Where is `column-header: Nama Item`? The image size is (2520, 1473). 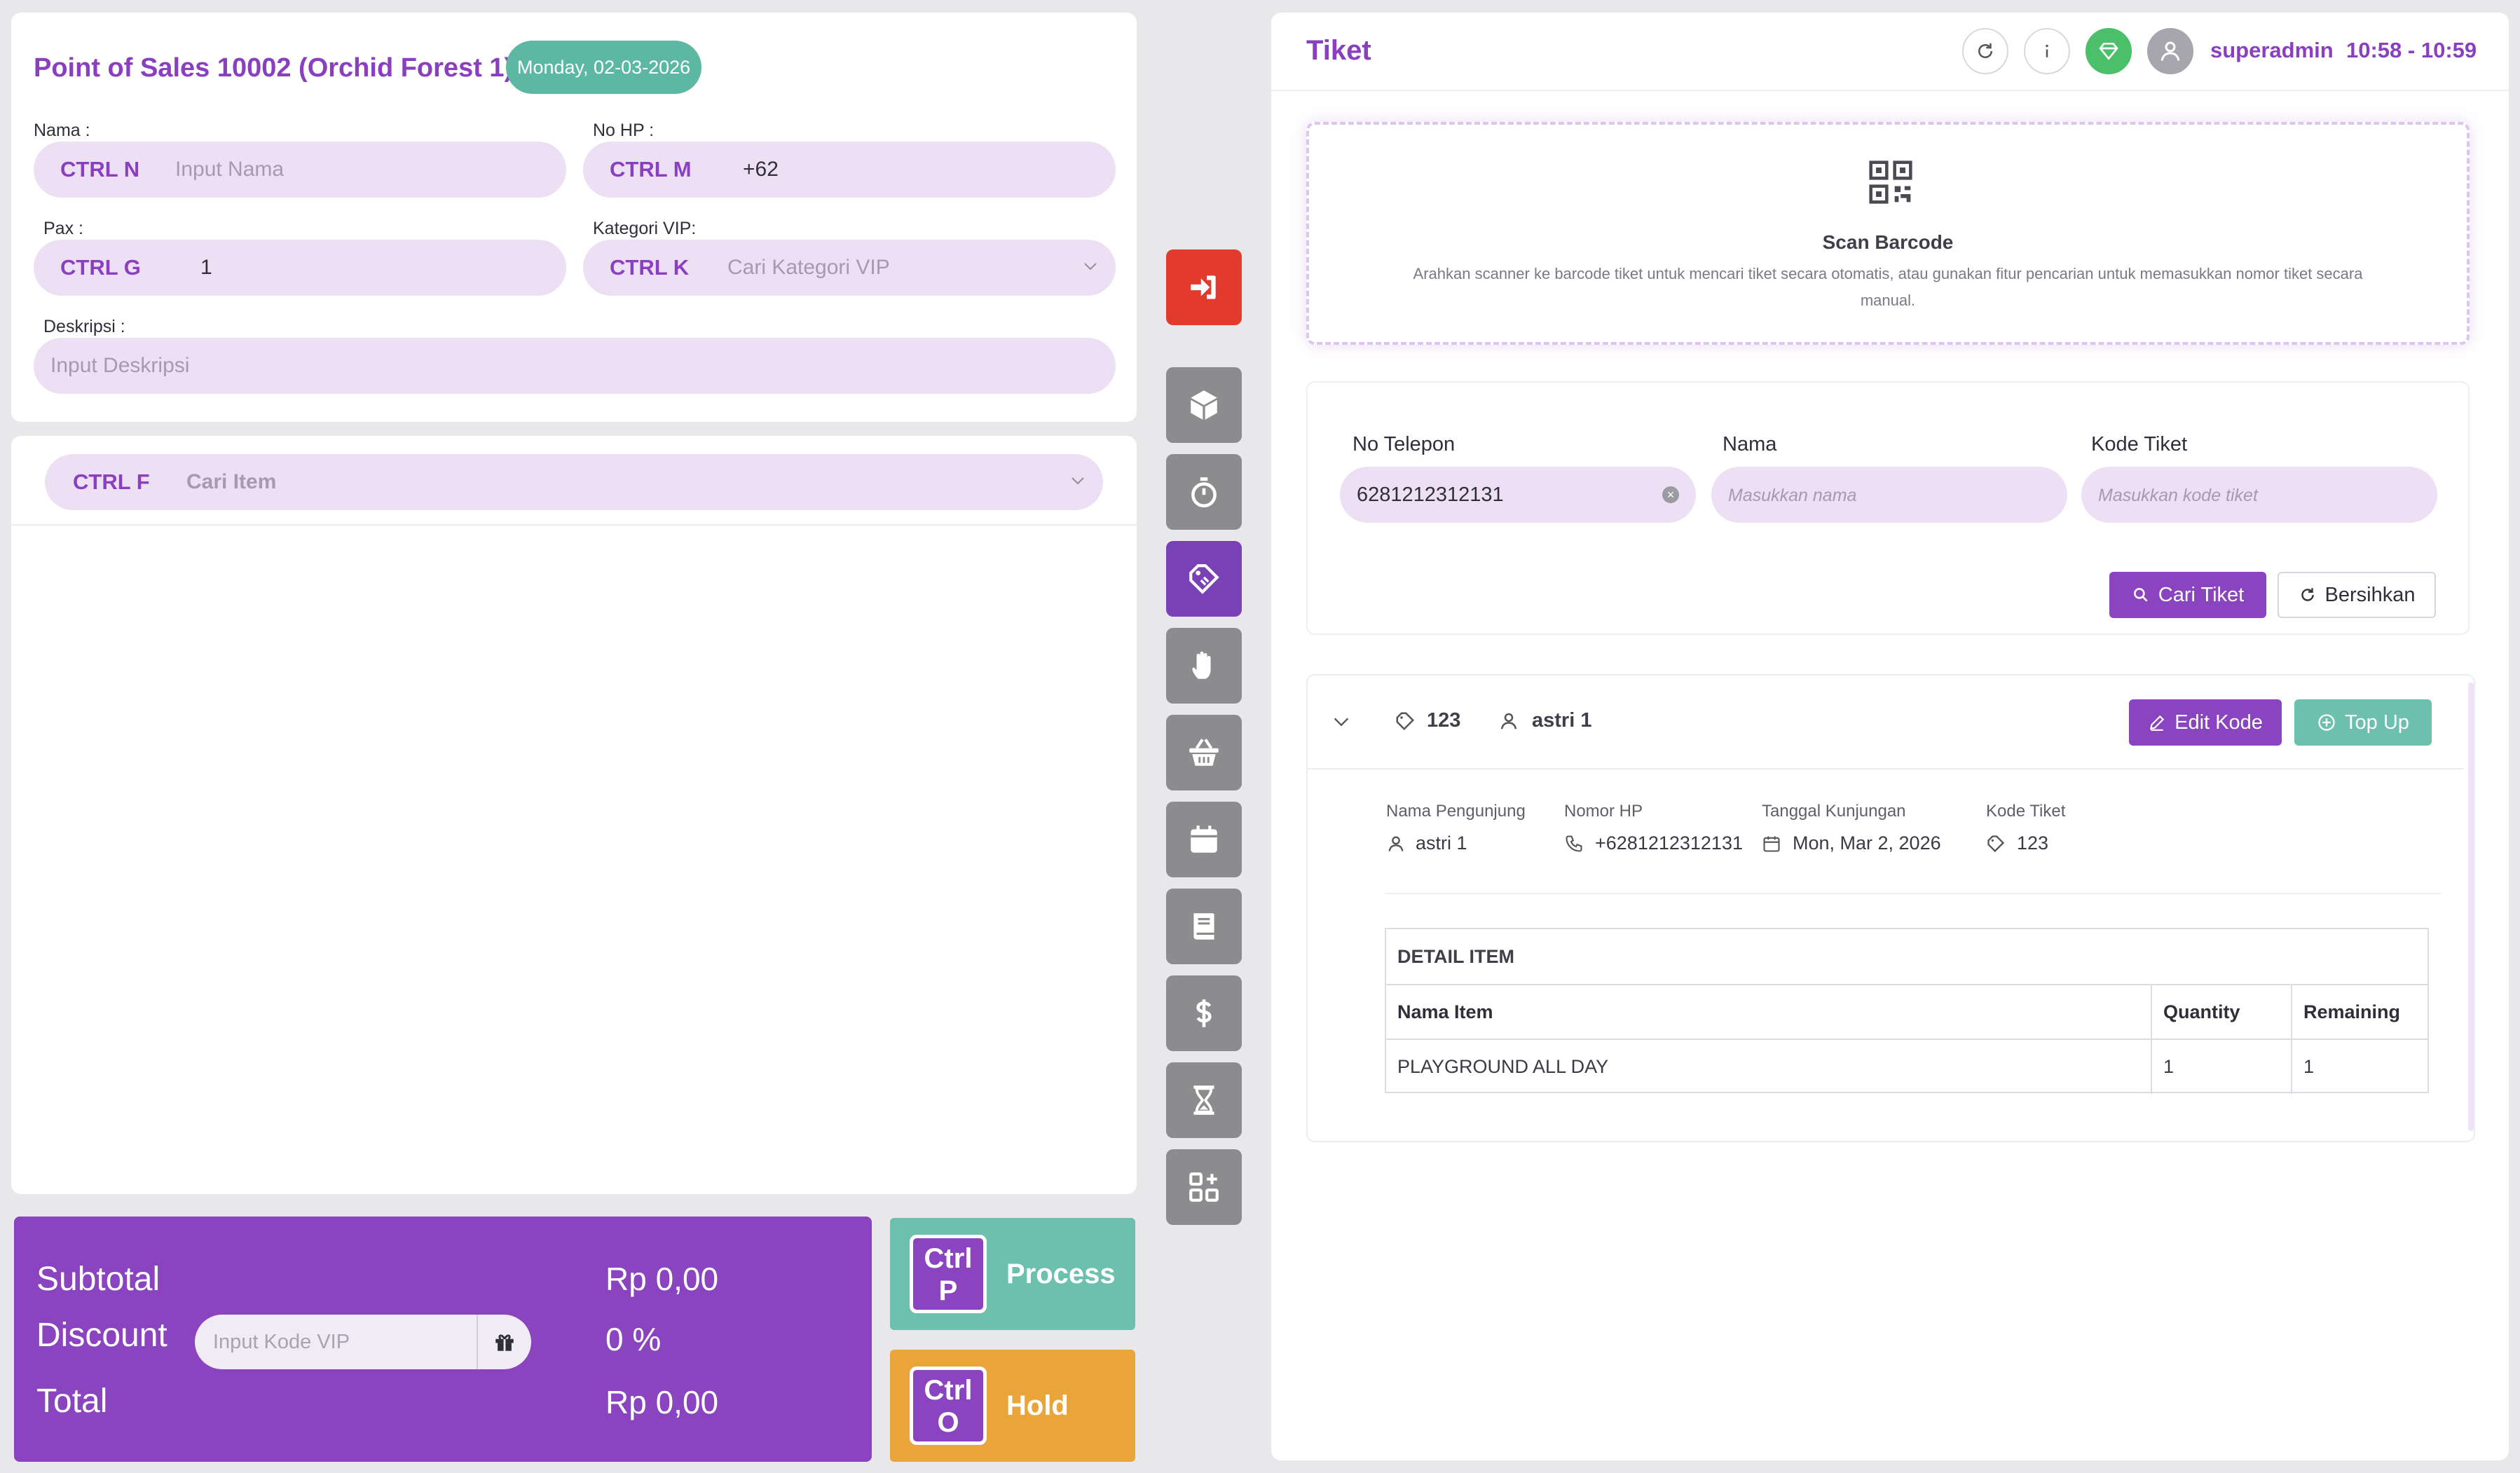
column-header: Nama Item is located at coordinates (1768, 1012).